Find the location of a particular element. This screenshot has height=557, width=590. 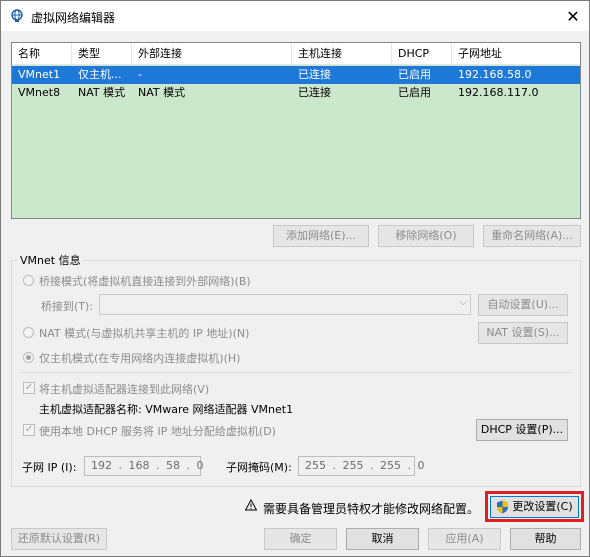

cell-subnet: 192.168.58.0 is located at coordinates (495, 74).